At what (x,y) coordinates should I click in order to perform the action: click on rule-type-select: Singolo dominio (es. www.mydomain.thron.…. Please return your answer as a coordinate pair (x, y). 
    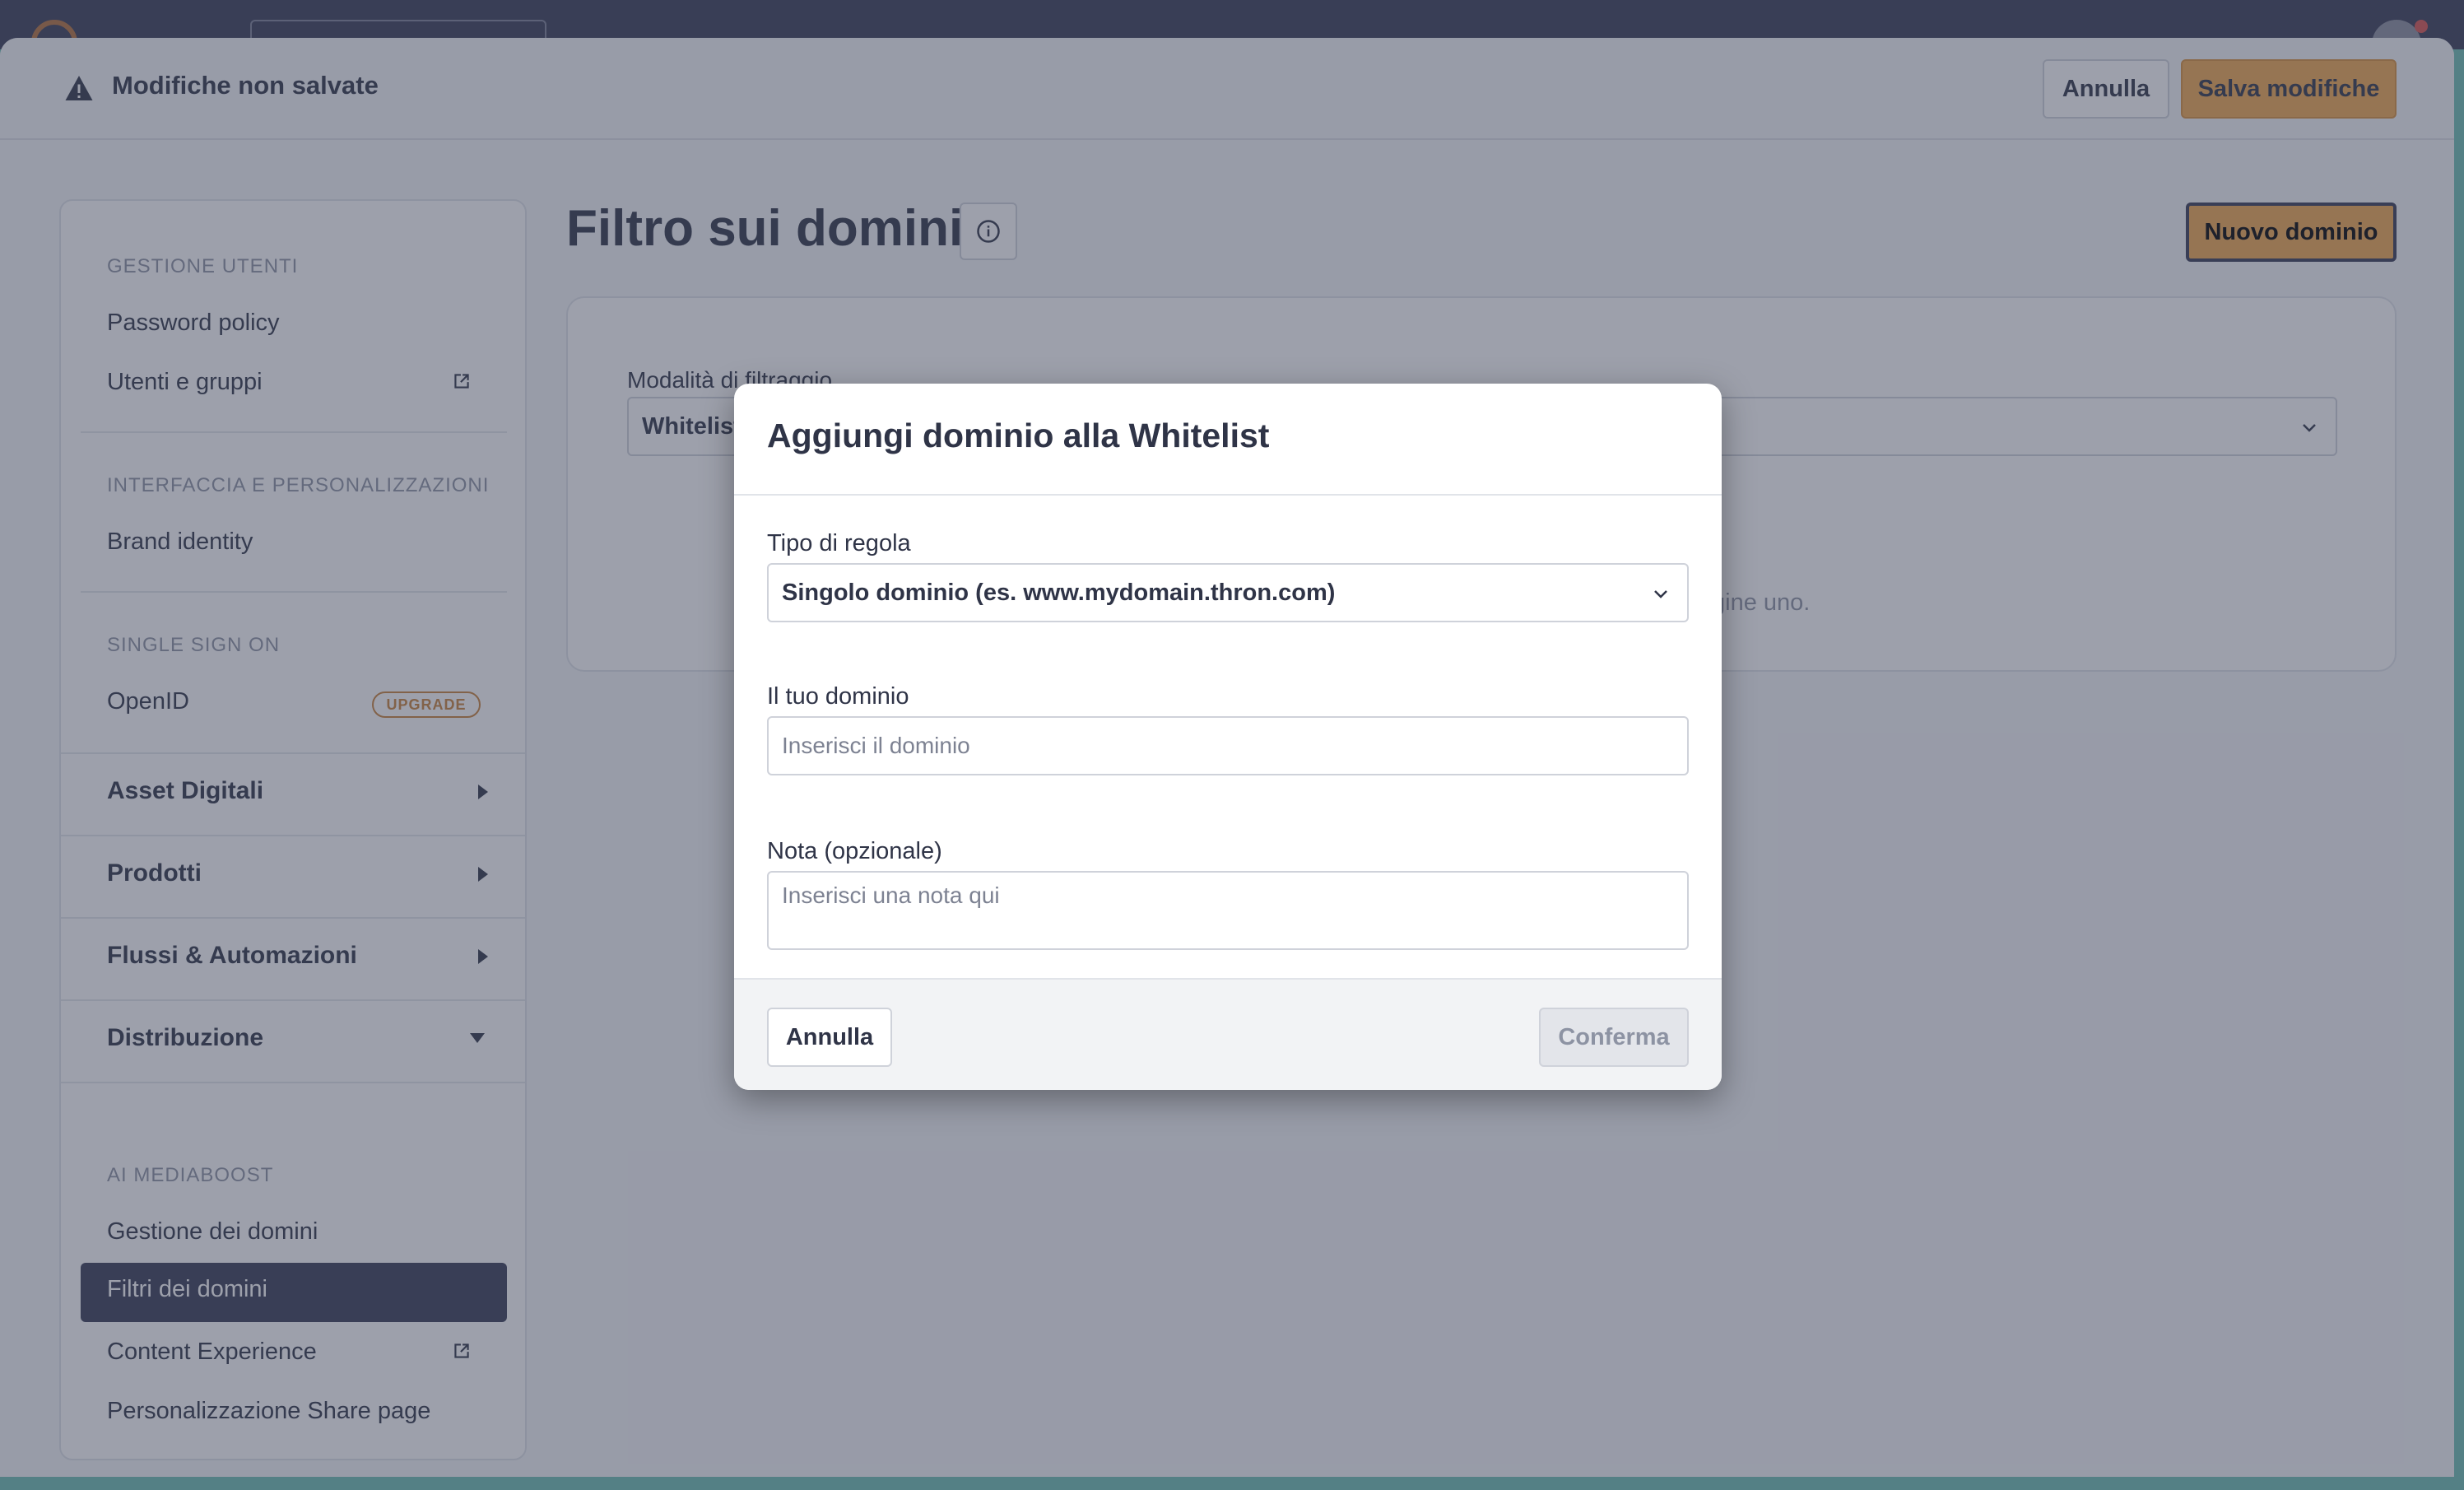
    Looking at the image, I should click on (1228, 592).